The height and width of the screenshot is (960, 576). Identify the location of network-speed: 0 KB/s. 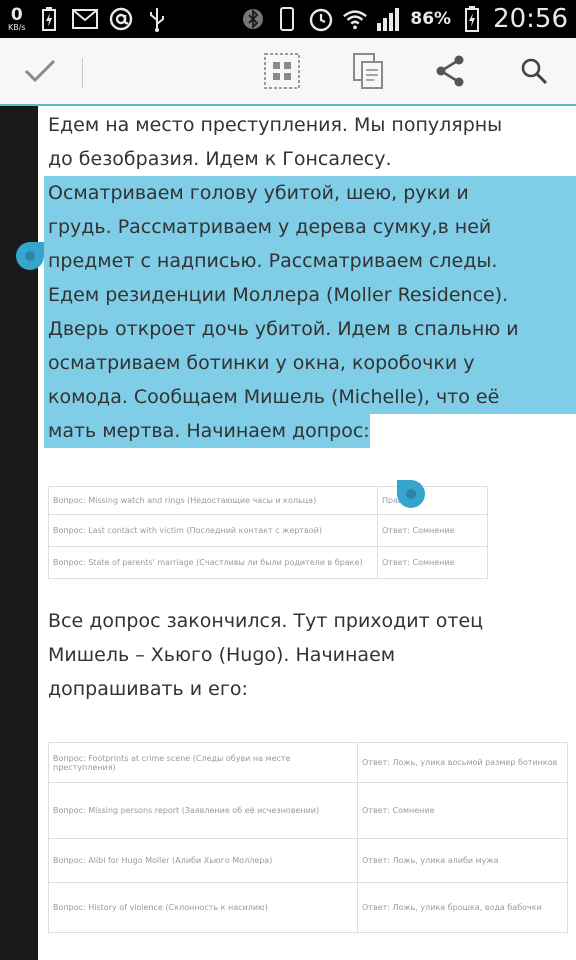
(17, 18).